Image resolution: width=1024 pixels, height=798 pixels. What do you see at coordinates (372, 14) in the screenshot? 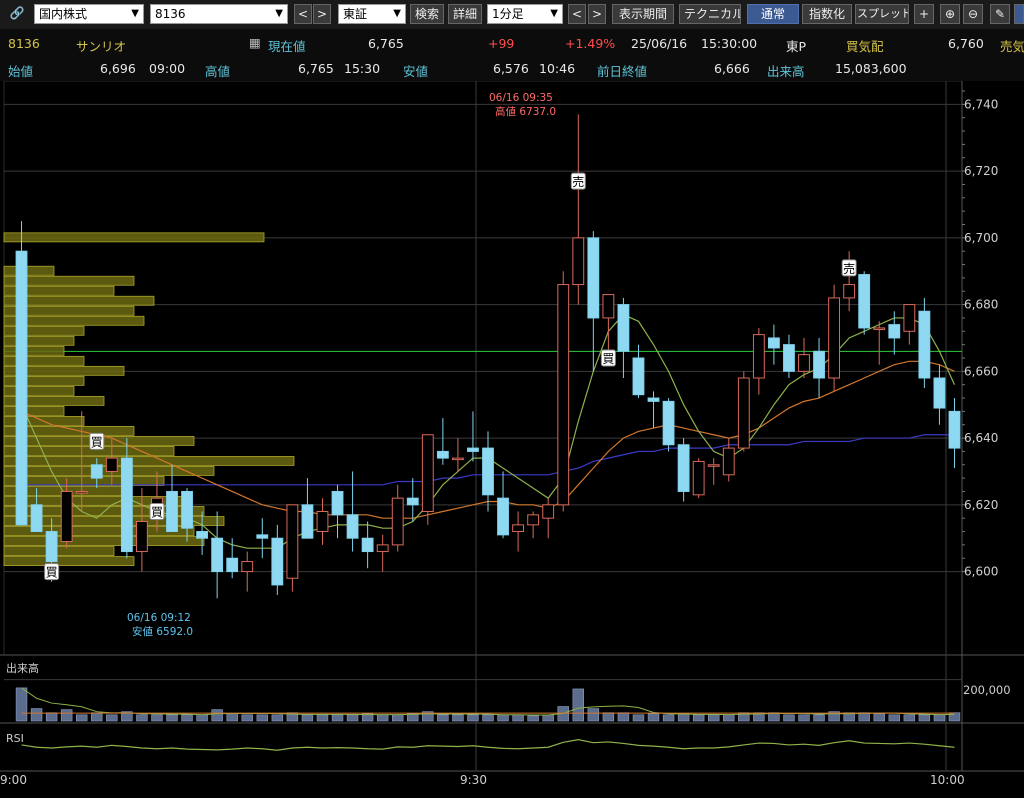
I see `exchange-select: 東証 ▼` at bounding box center [372, 14].